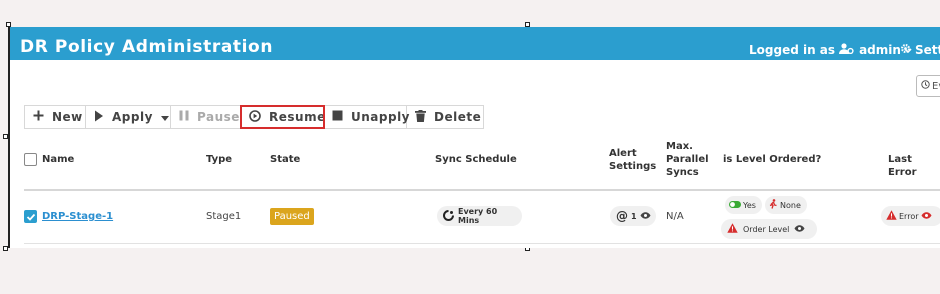 This screenshot has height=294, width=940. Describe the element at coordinates (679, 146) in the screenshot. I see `max-header-line1: Max.` at that location.